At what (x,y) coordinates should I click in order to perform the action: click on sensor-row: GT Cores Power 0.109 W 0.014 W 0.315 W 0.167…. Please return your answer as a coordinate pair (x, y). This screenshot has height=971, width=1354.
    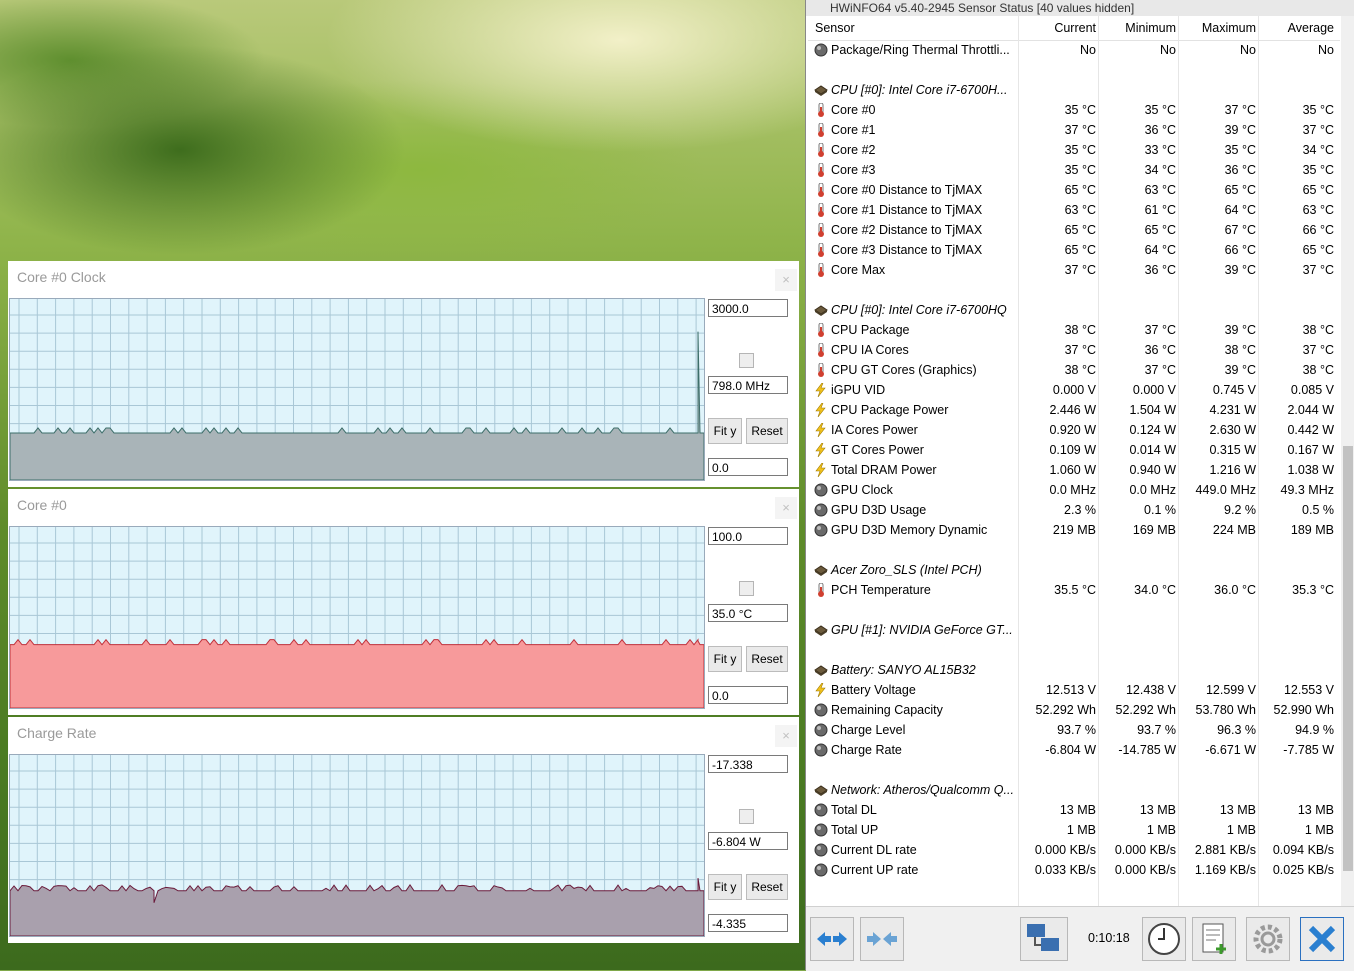
    Looking at the image, I should click on (1074, 450).